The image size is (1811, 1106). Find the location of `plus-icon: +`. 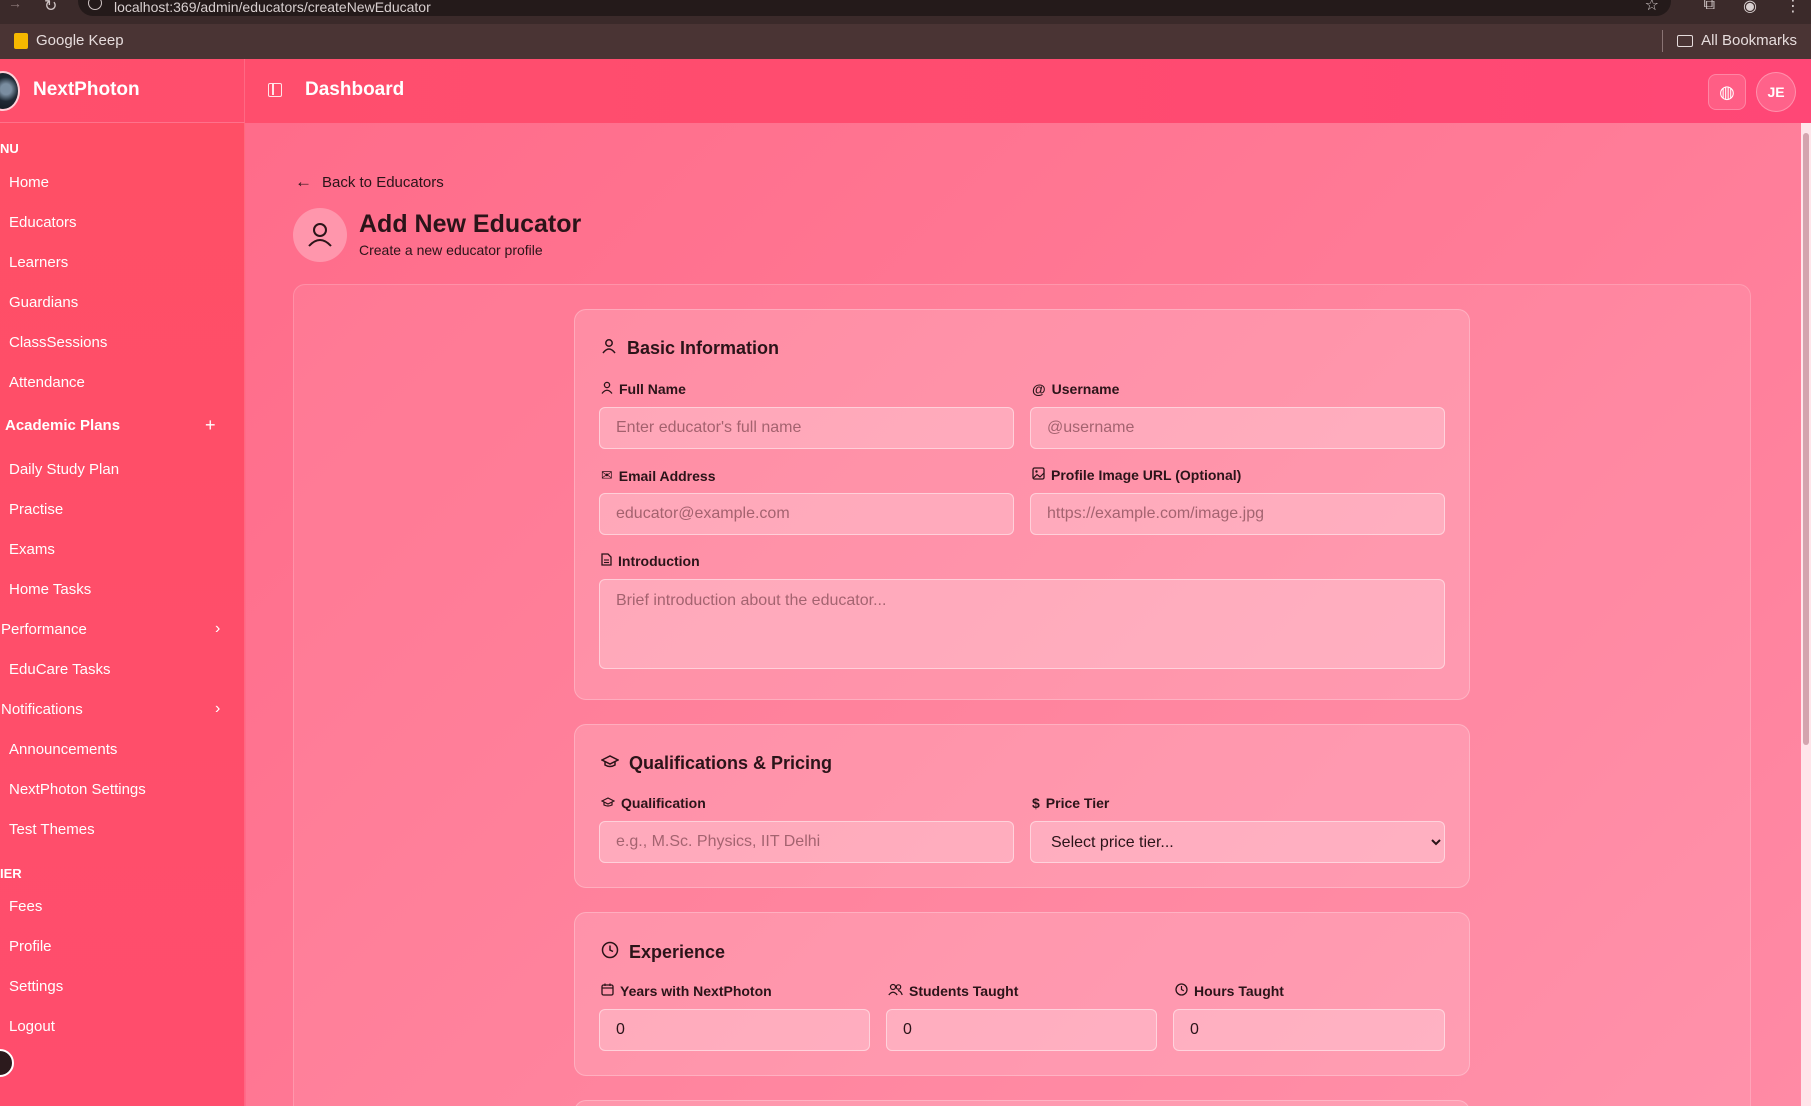

plus-icon: + is located at coordinates (210, 425).